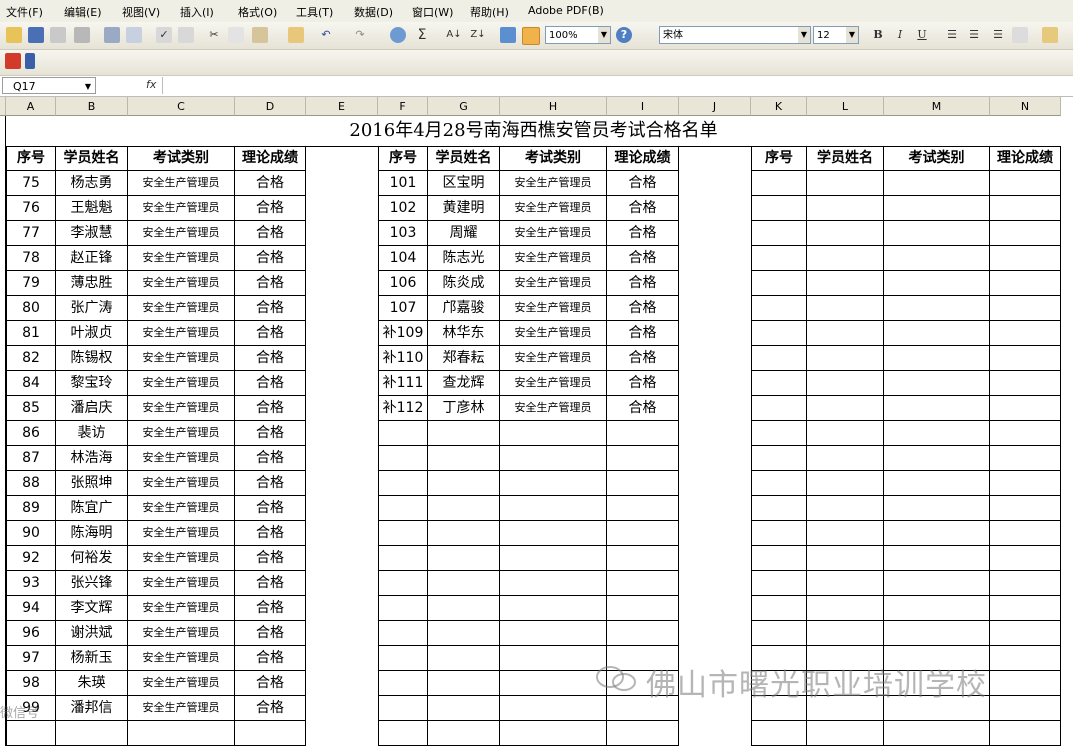  I want to click on table-cell: 郑春耘, so click(464, 358).